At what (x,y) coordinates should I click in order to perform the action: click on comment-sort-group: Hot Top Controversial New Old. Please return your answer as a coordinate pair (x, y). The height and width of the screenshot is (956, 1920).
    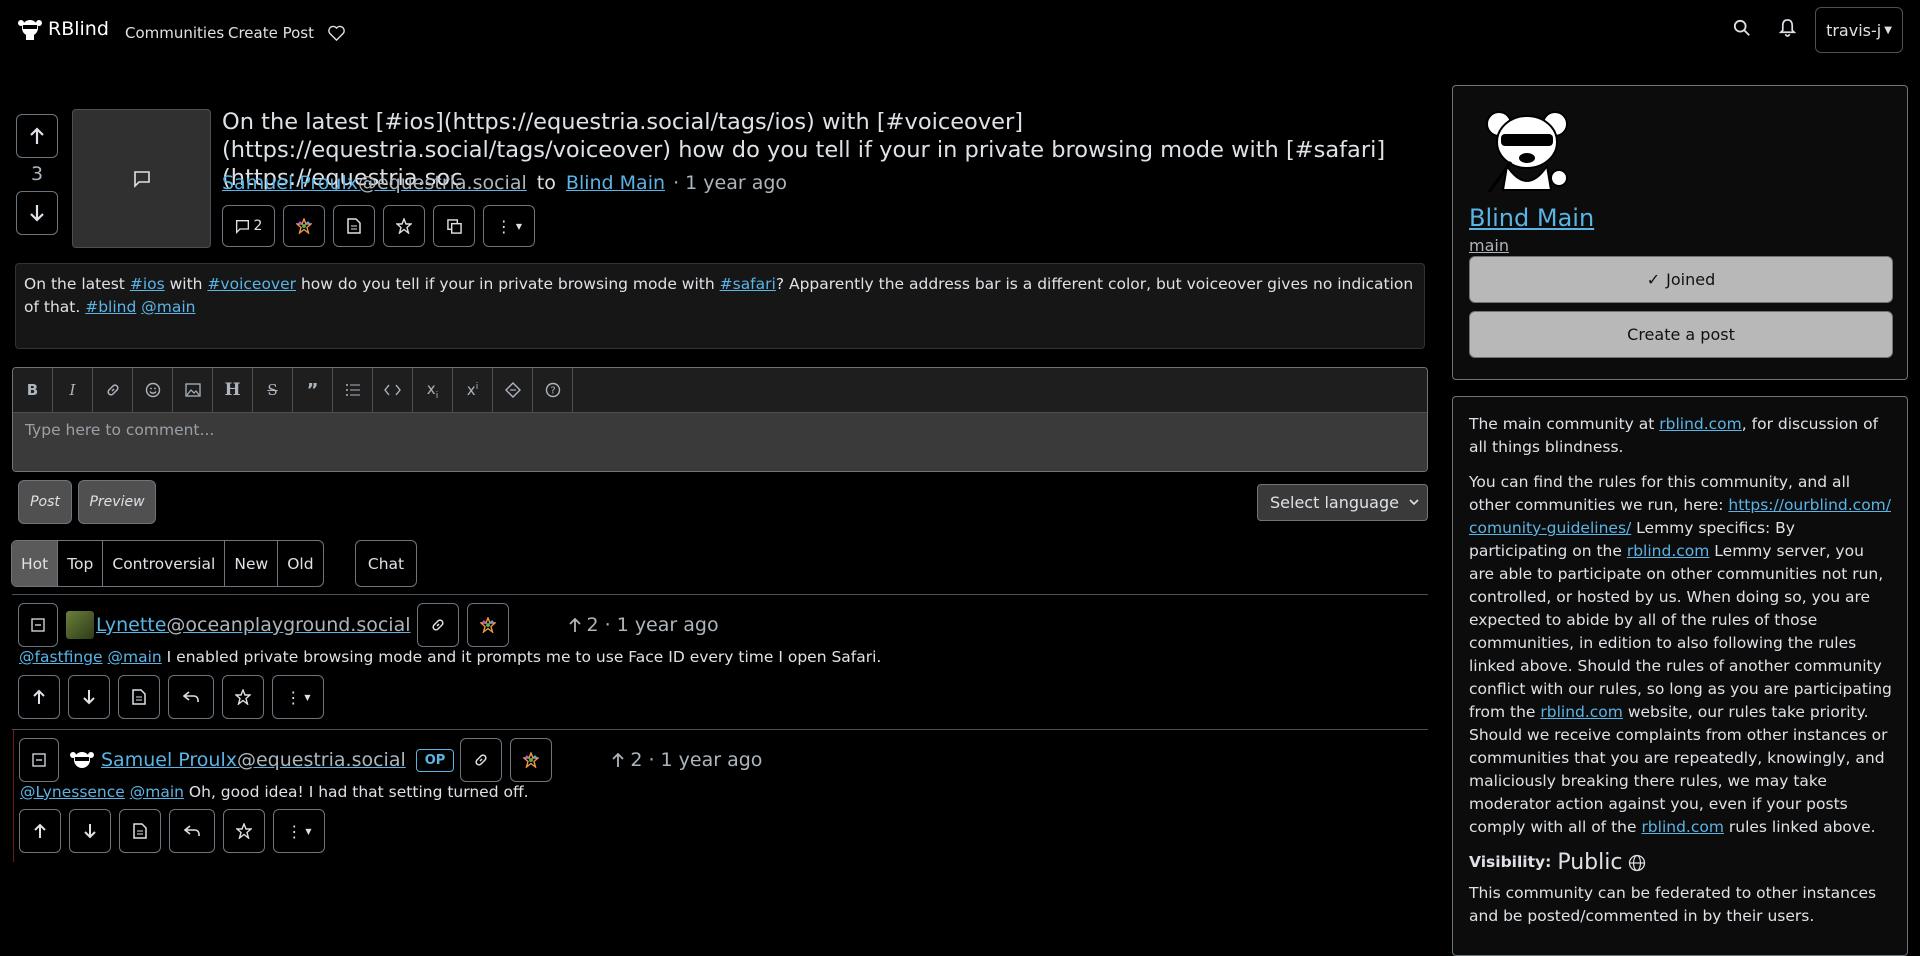
    Looking at the image, I should click on (167, 563).